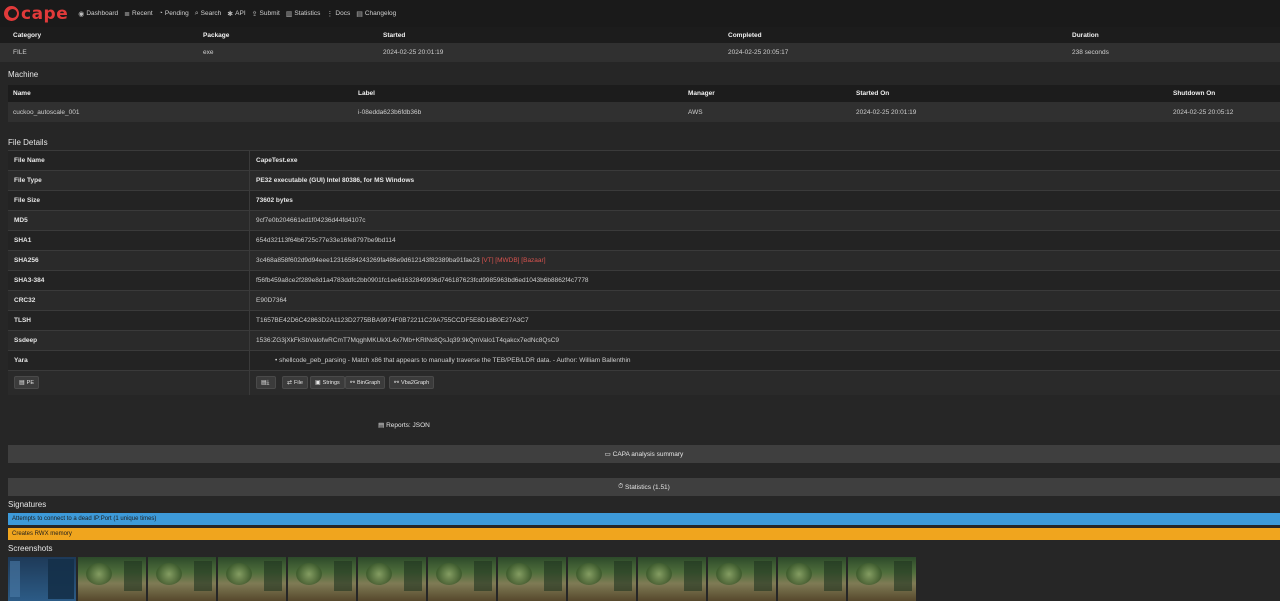 This screenshot has width=1280, height=601. I want to click on dashboard-icon: ◉, so click(81, 14).